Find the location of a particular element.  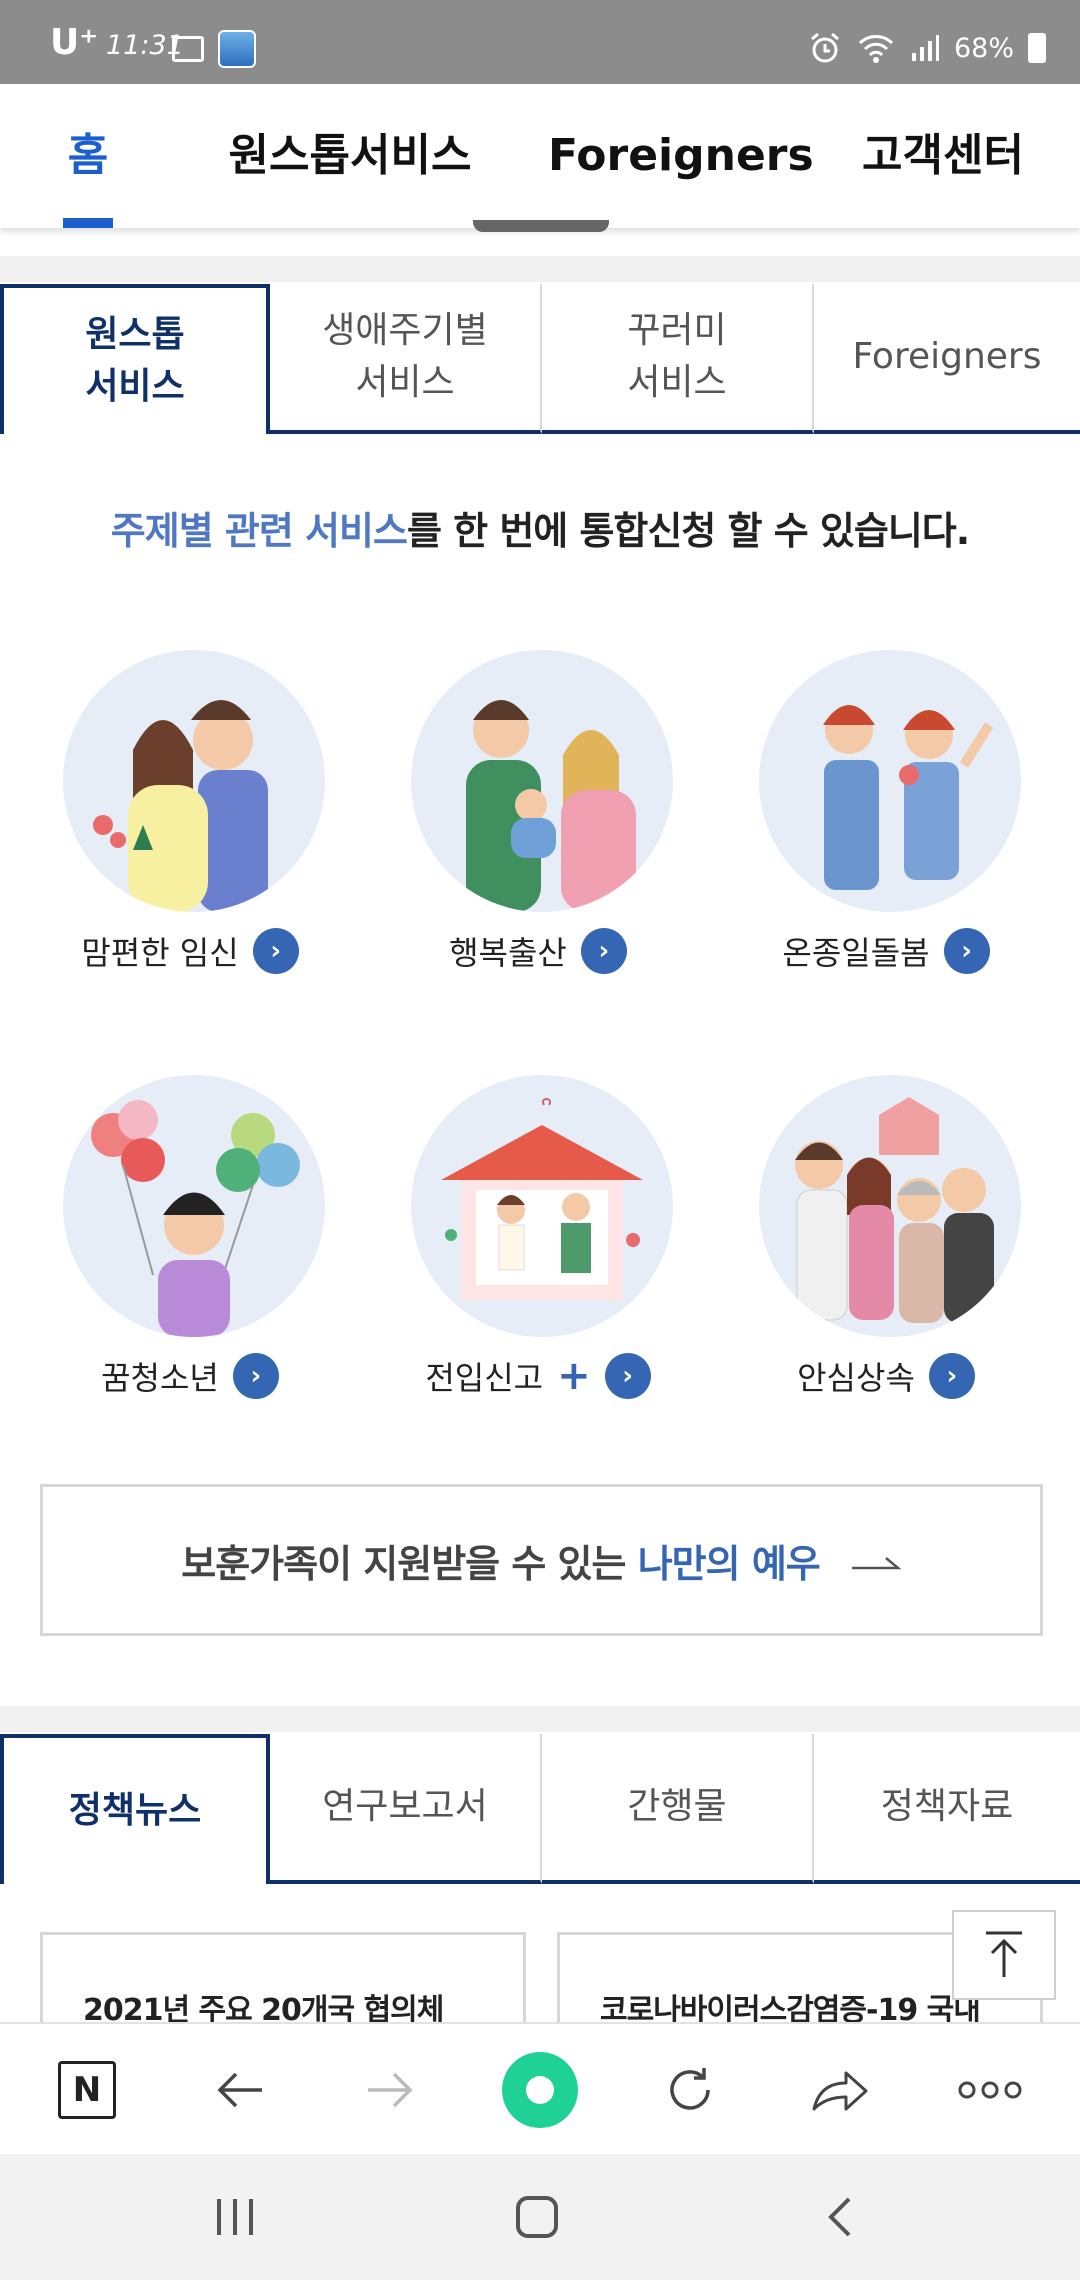

tab-label-line1: 원스톱 is located at coordinates (135, 334).